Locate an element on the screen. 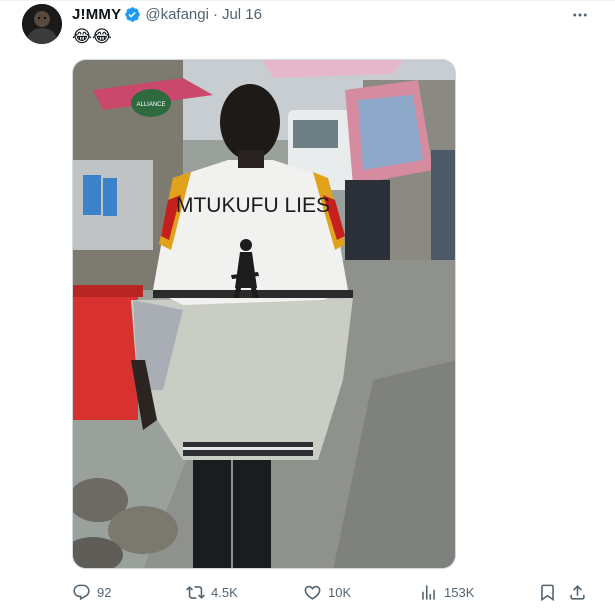  reply-button: 92 is located at coordinates (91, 592).